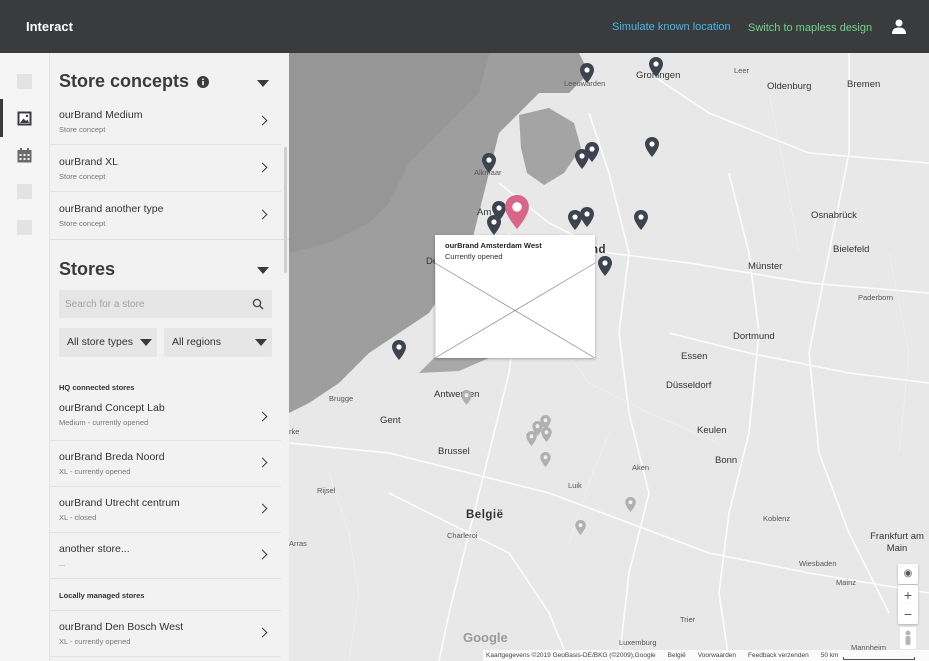 Image resolution: width=929 pixels, height=661 pixels. I want to click on map-label-bonn: Bonn, so click(726, 460).